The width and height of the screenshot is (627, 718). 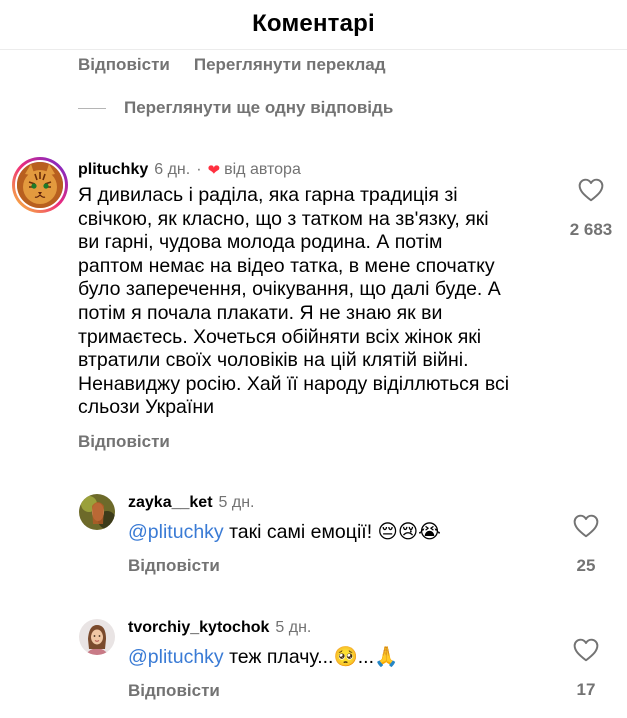 I want to click on like-count: 2 683, so click(x=591, y=229).